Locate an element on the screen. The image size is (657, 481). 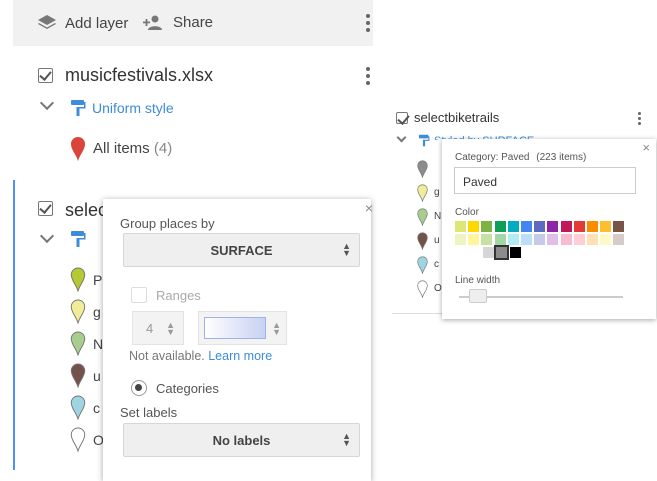
category-header: Category: Paved (223 items) is located at coordinates (521, 157).